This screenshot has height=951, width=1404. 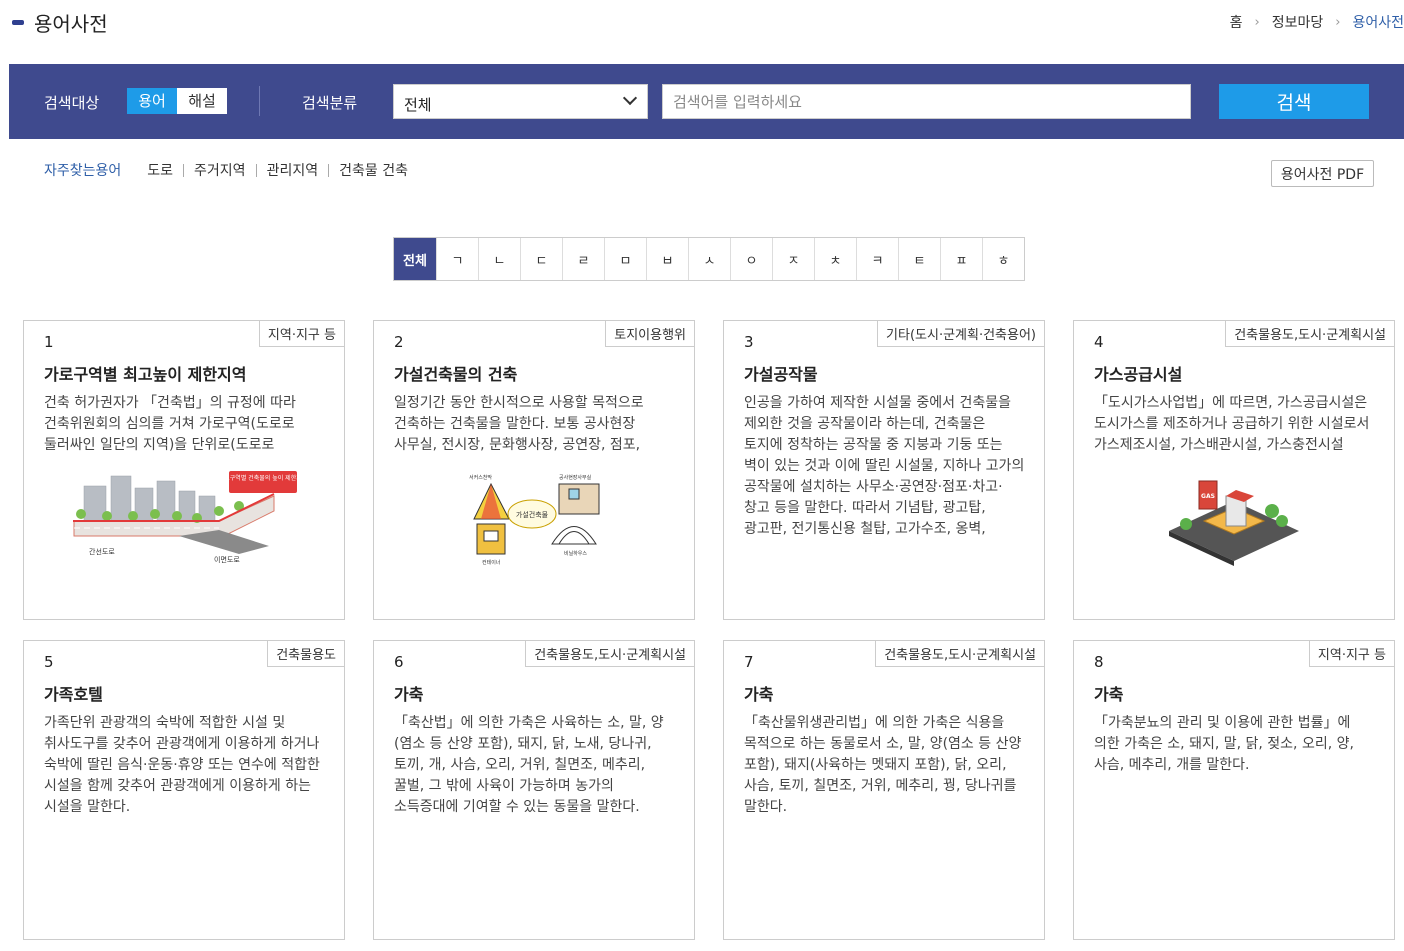 I want to click on initial-consonant-filter: 전체 ㄱ ㄴ ㄷ ㄹ ㅁ ㅂ ㅅ ㅇ ㅈ ㅊ ㅋ ㅌ ㅍ ㅎ, so click(x=709, y=259).